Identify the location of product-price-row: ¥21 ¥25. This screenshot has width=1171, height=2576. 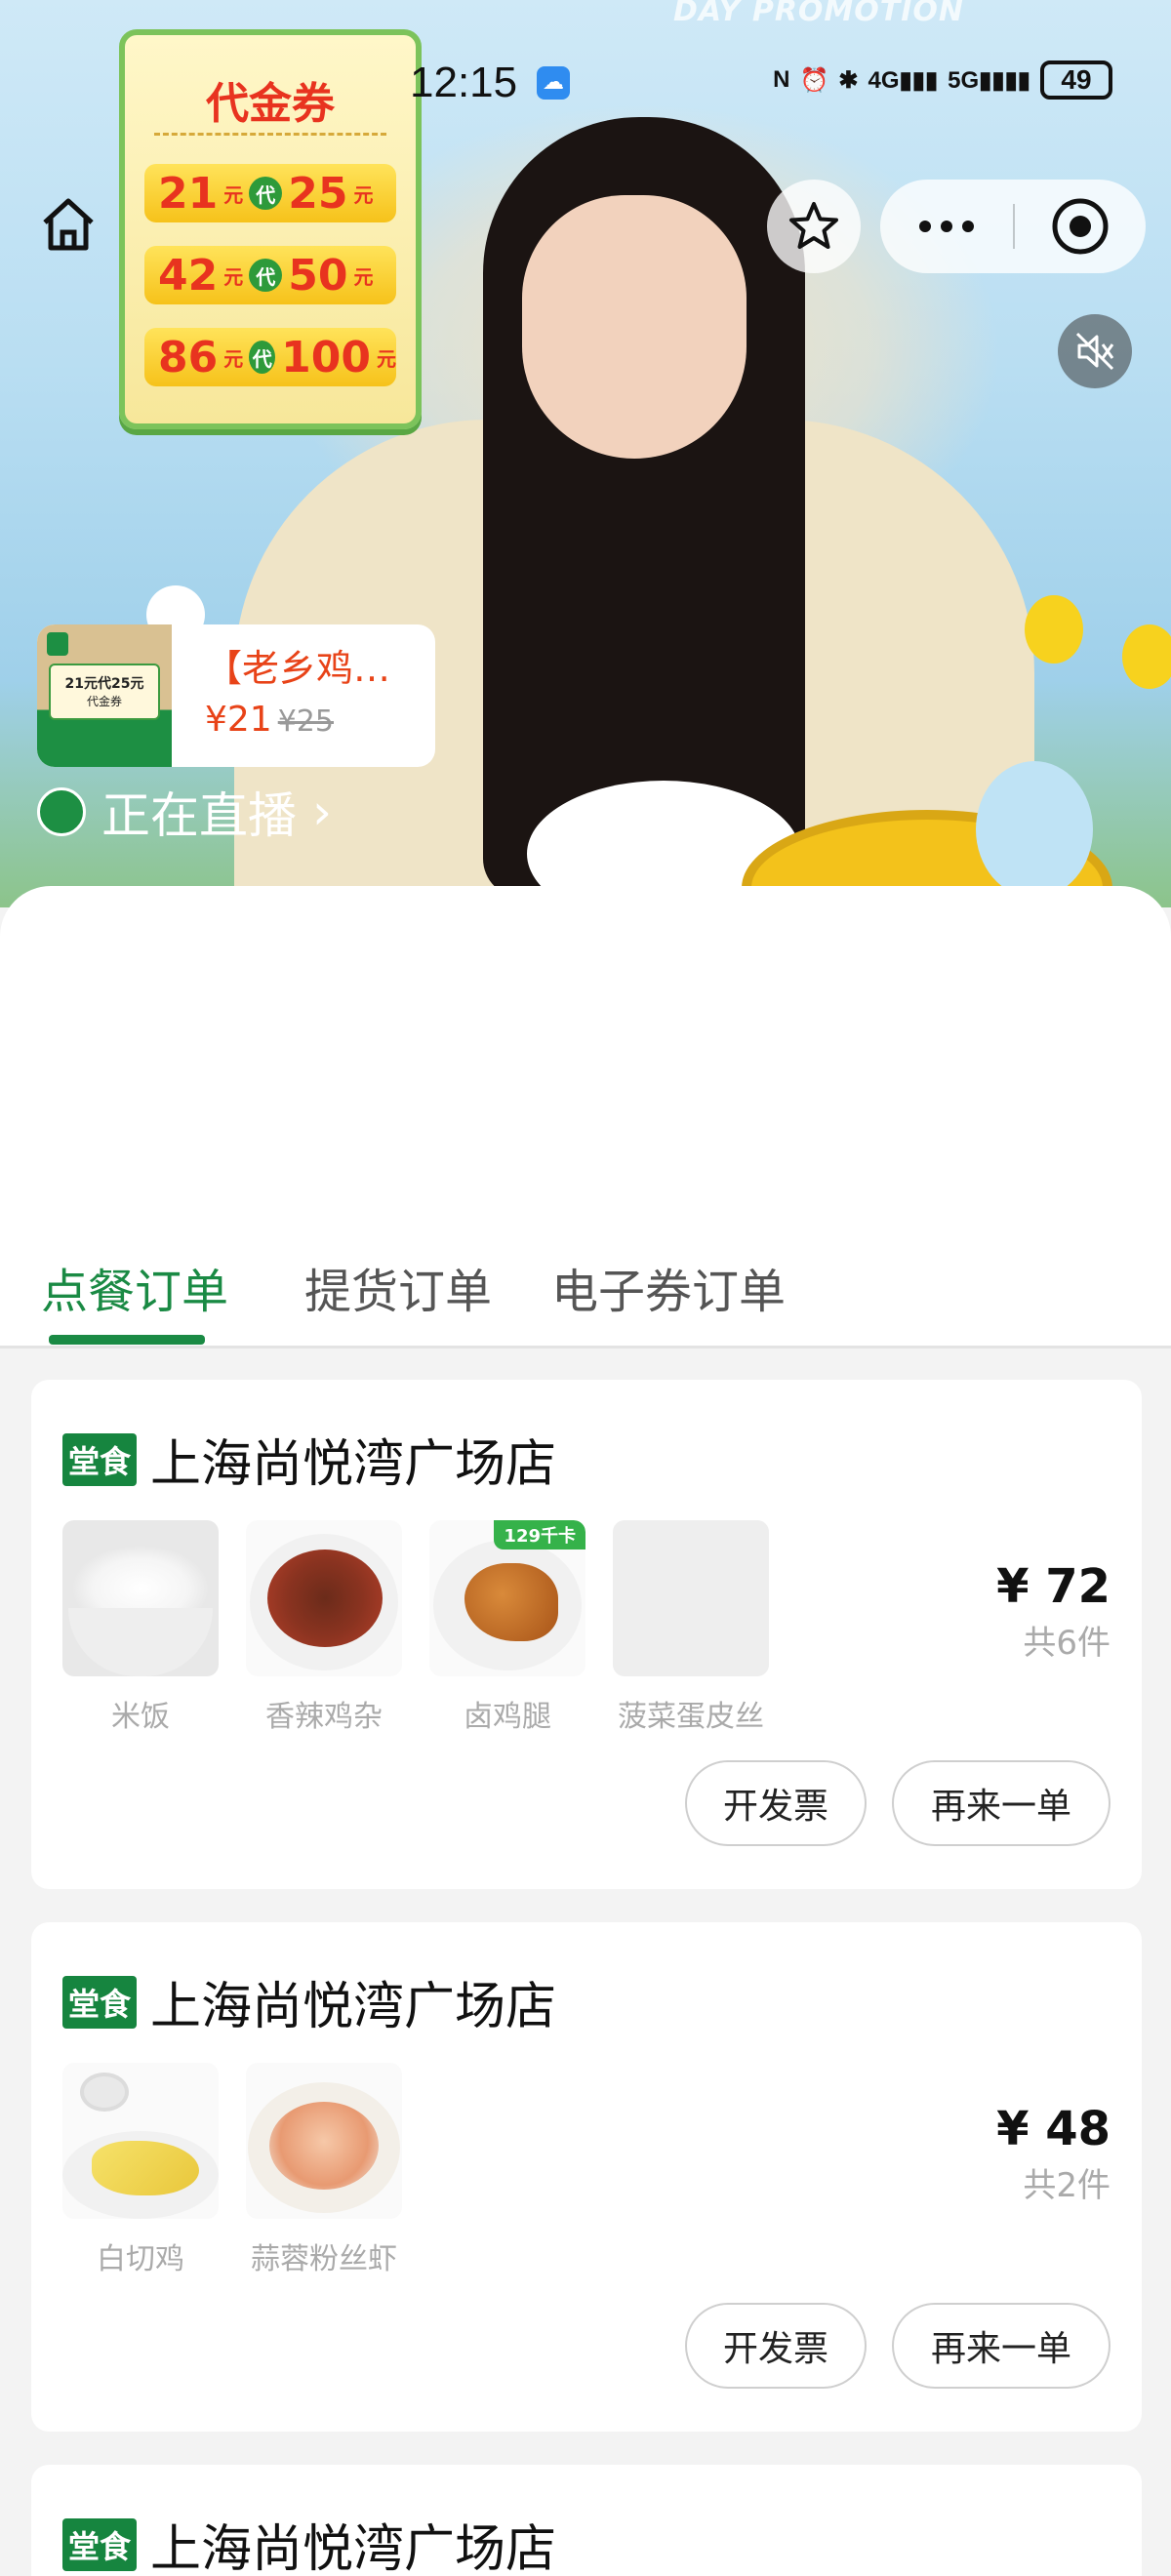
(320, 720).